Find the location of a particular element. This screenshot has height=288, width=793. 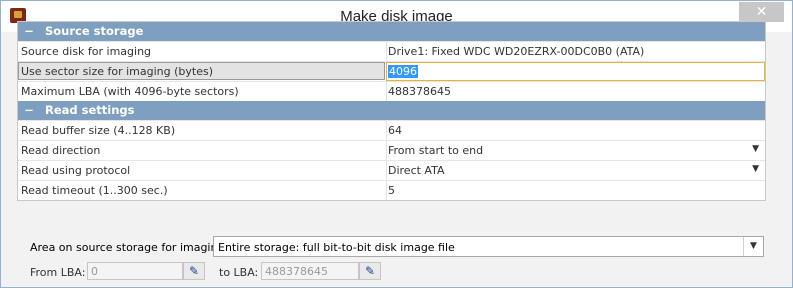

edit-to-lba-button: ✎ is located at coordinates (370, 271).